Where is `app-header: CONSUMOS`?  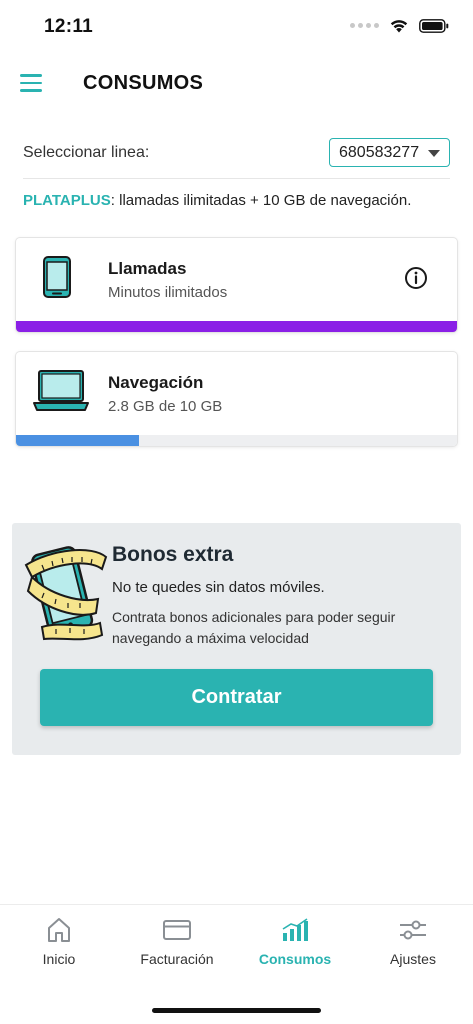
app-header: CONSUMOS is located at coordinates (236, 84).